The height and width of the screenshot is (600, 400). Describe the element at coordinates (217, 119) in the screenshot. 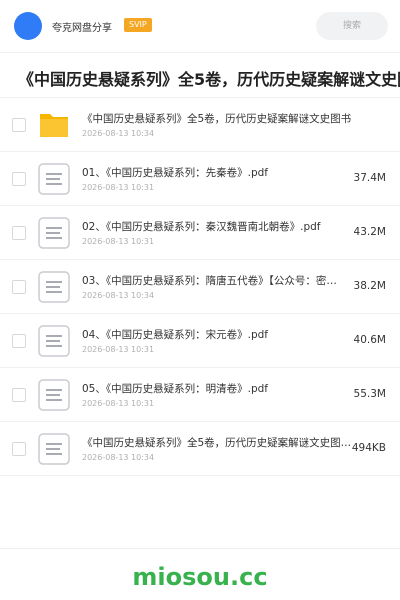

I see `file-name: 《中国历史悬疑系列》全5卷，历代历史疑案解谜文史图书` at that location.